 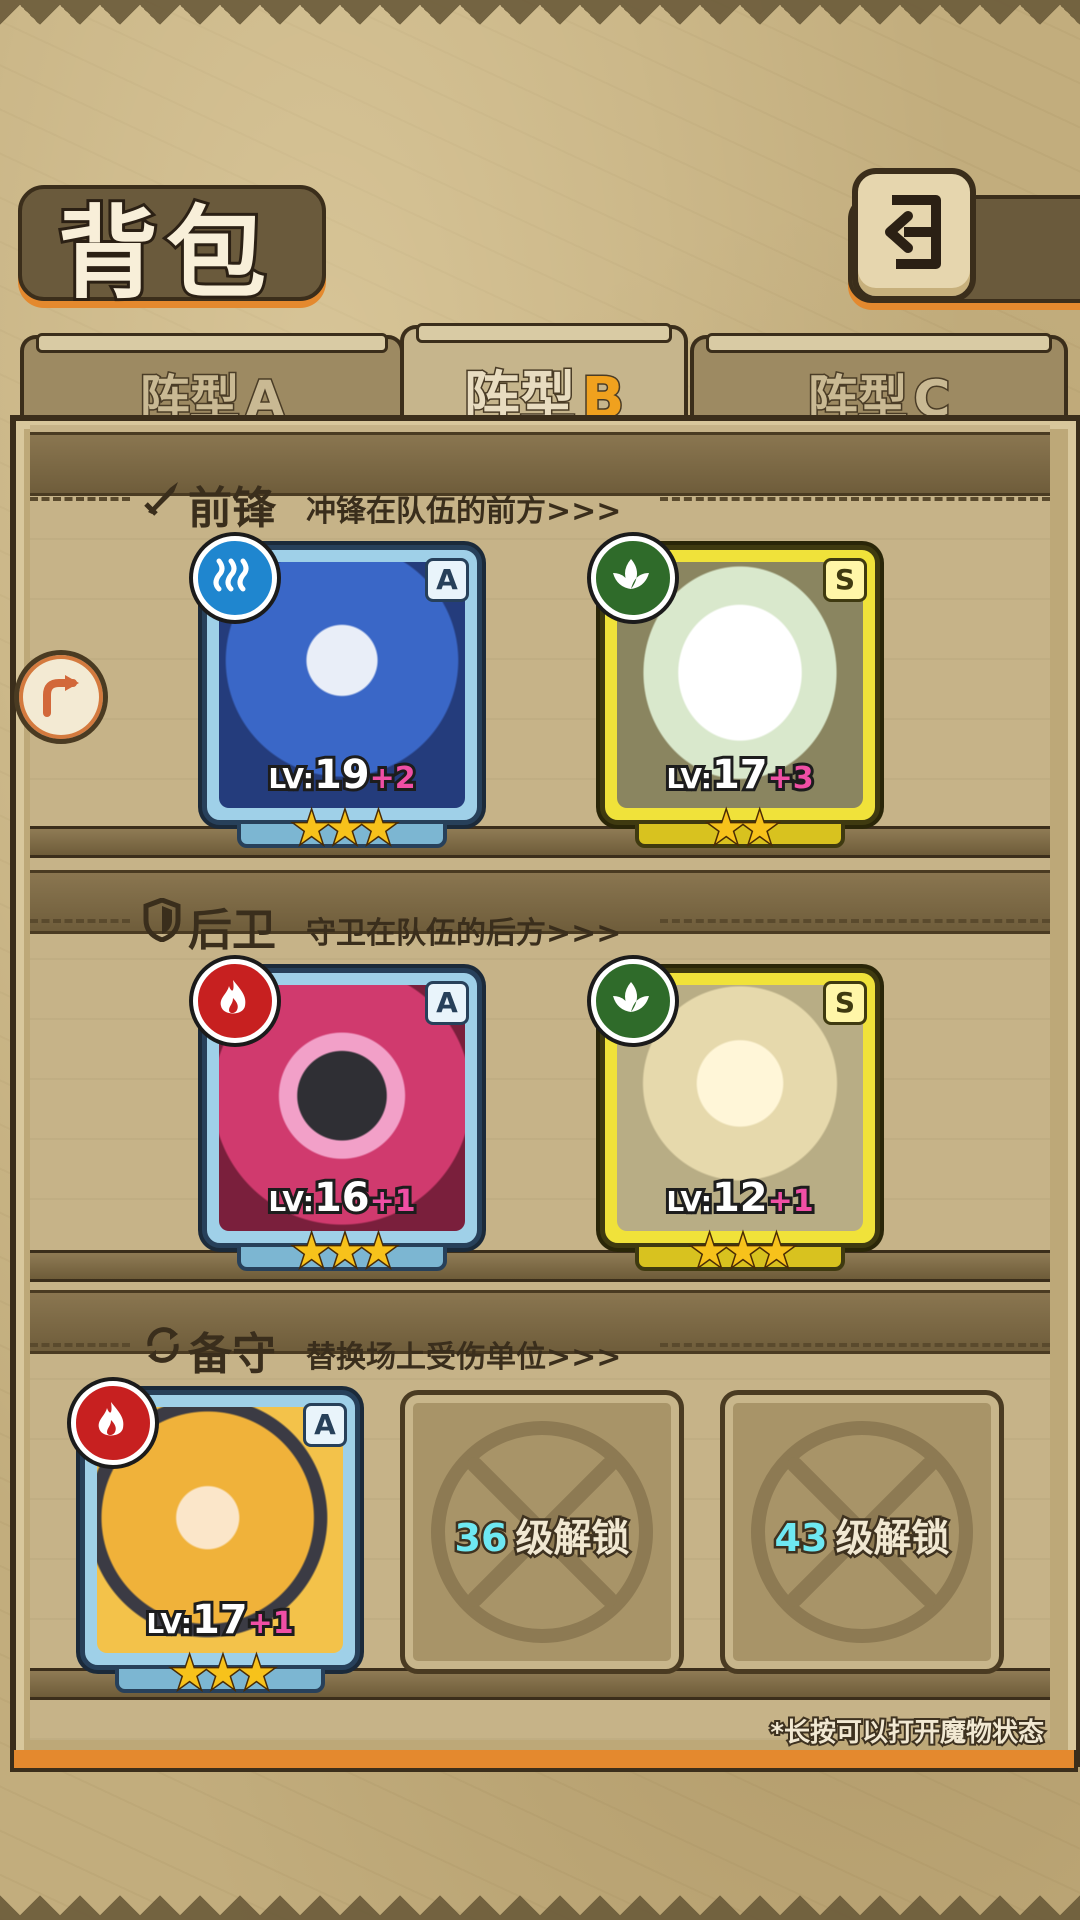 I want to click on direction-arrow-icon, so click(x=61, y=696).